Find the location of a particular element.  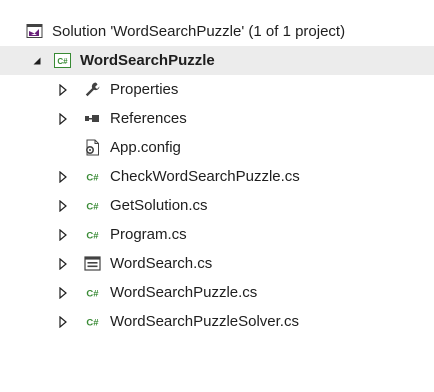

item-label: Program.cs is located at coordinates (148, 234).